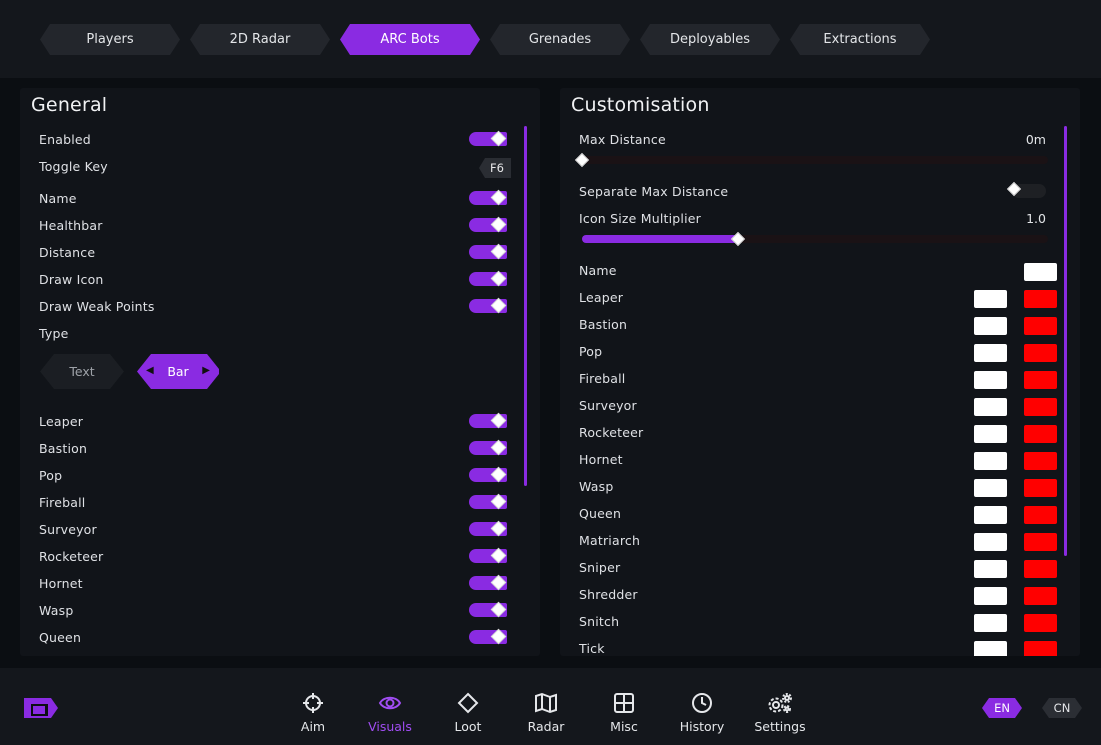  What do you see at coordinates (990, 380) in the screenshot?
I see `color-primary-fireball` at bounding box center [990, 380].